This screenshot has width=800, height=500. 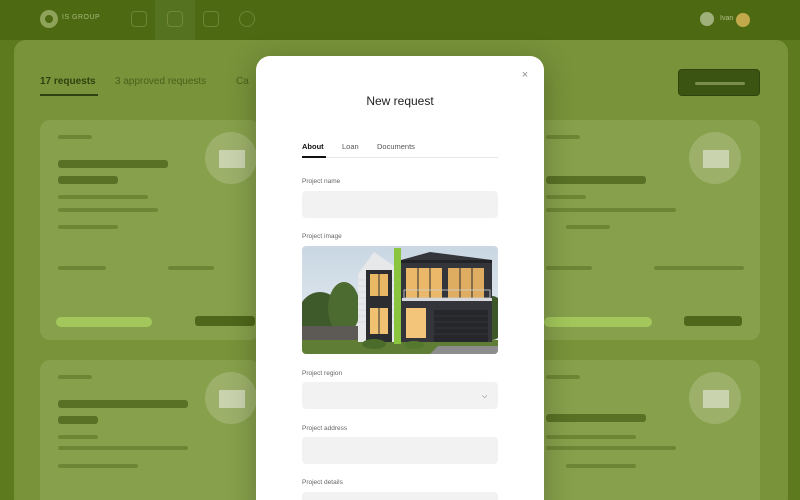 What do you see at coordinates (743, 20) in the screenshot?
I see `notification-badge-icon` at bounding box center [743, 20].